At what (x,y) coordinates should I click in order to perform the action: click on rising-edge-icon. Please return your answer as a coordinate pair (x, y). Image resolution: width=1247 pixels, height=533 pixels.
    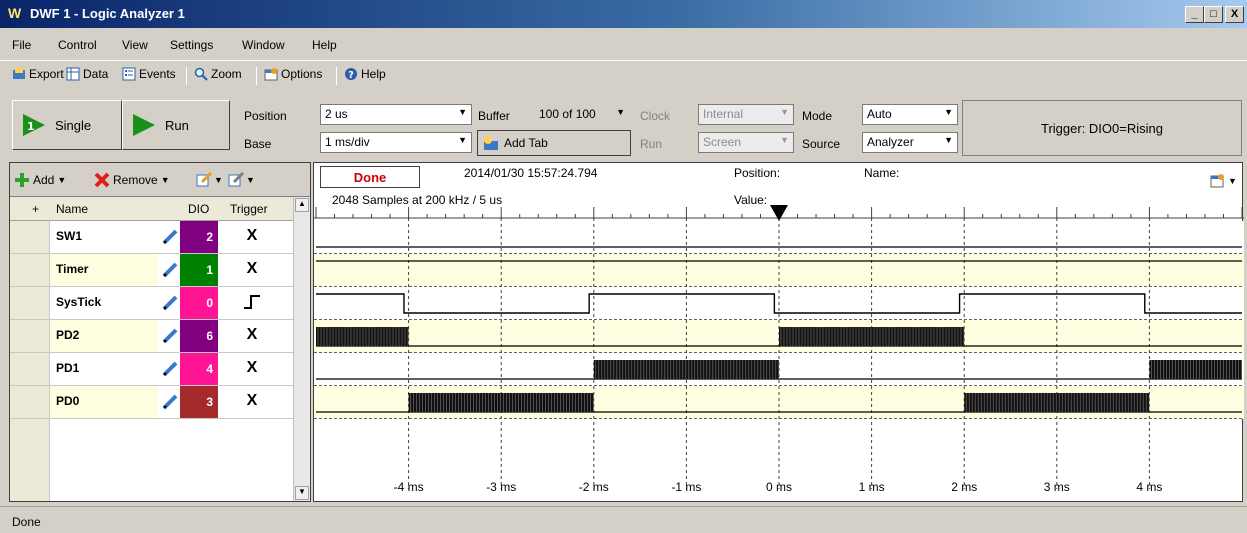
    Looking at the image, I should click on (252, 302).